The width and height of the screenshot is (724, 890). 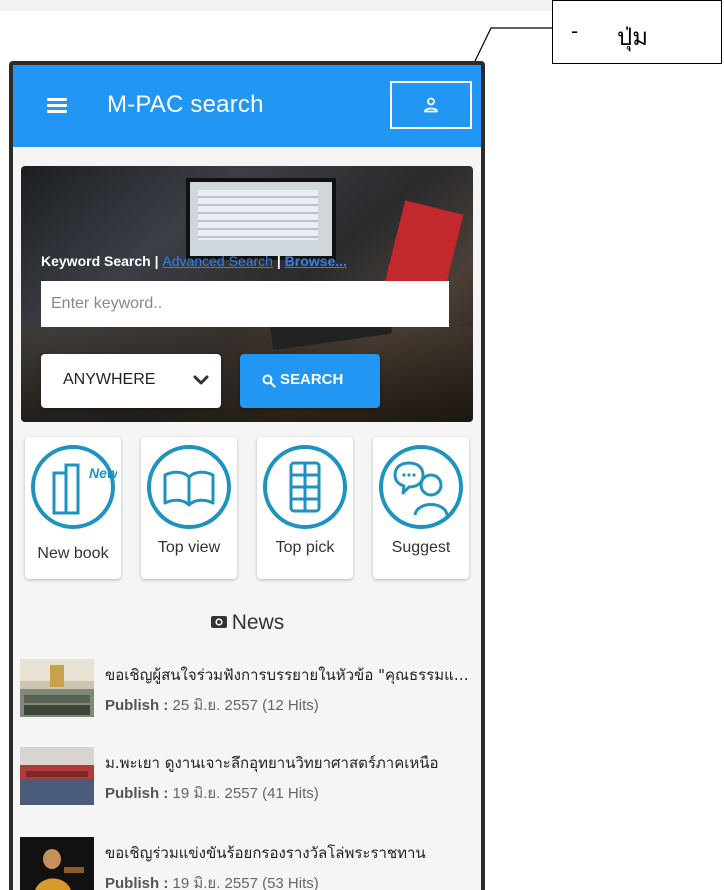 What do you see at coordinates (245, 304) in the screenshot?
I see `keyword-search-input` at bounding box center [245, 304].